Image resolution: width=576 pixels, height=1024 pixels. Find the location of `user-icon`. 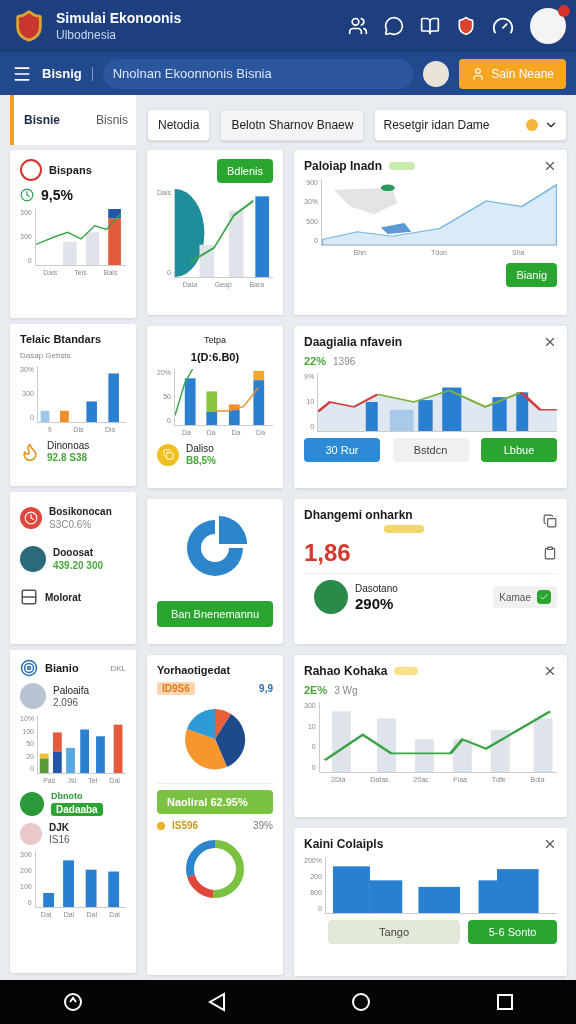

user-icon is located at coordinates (478, 73).